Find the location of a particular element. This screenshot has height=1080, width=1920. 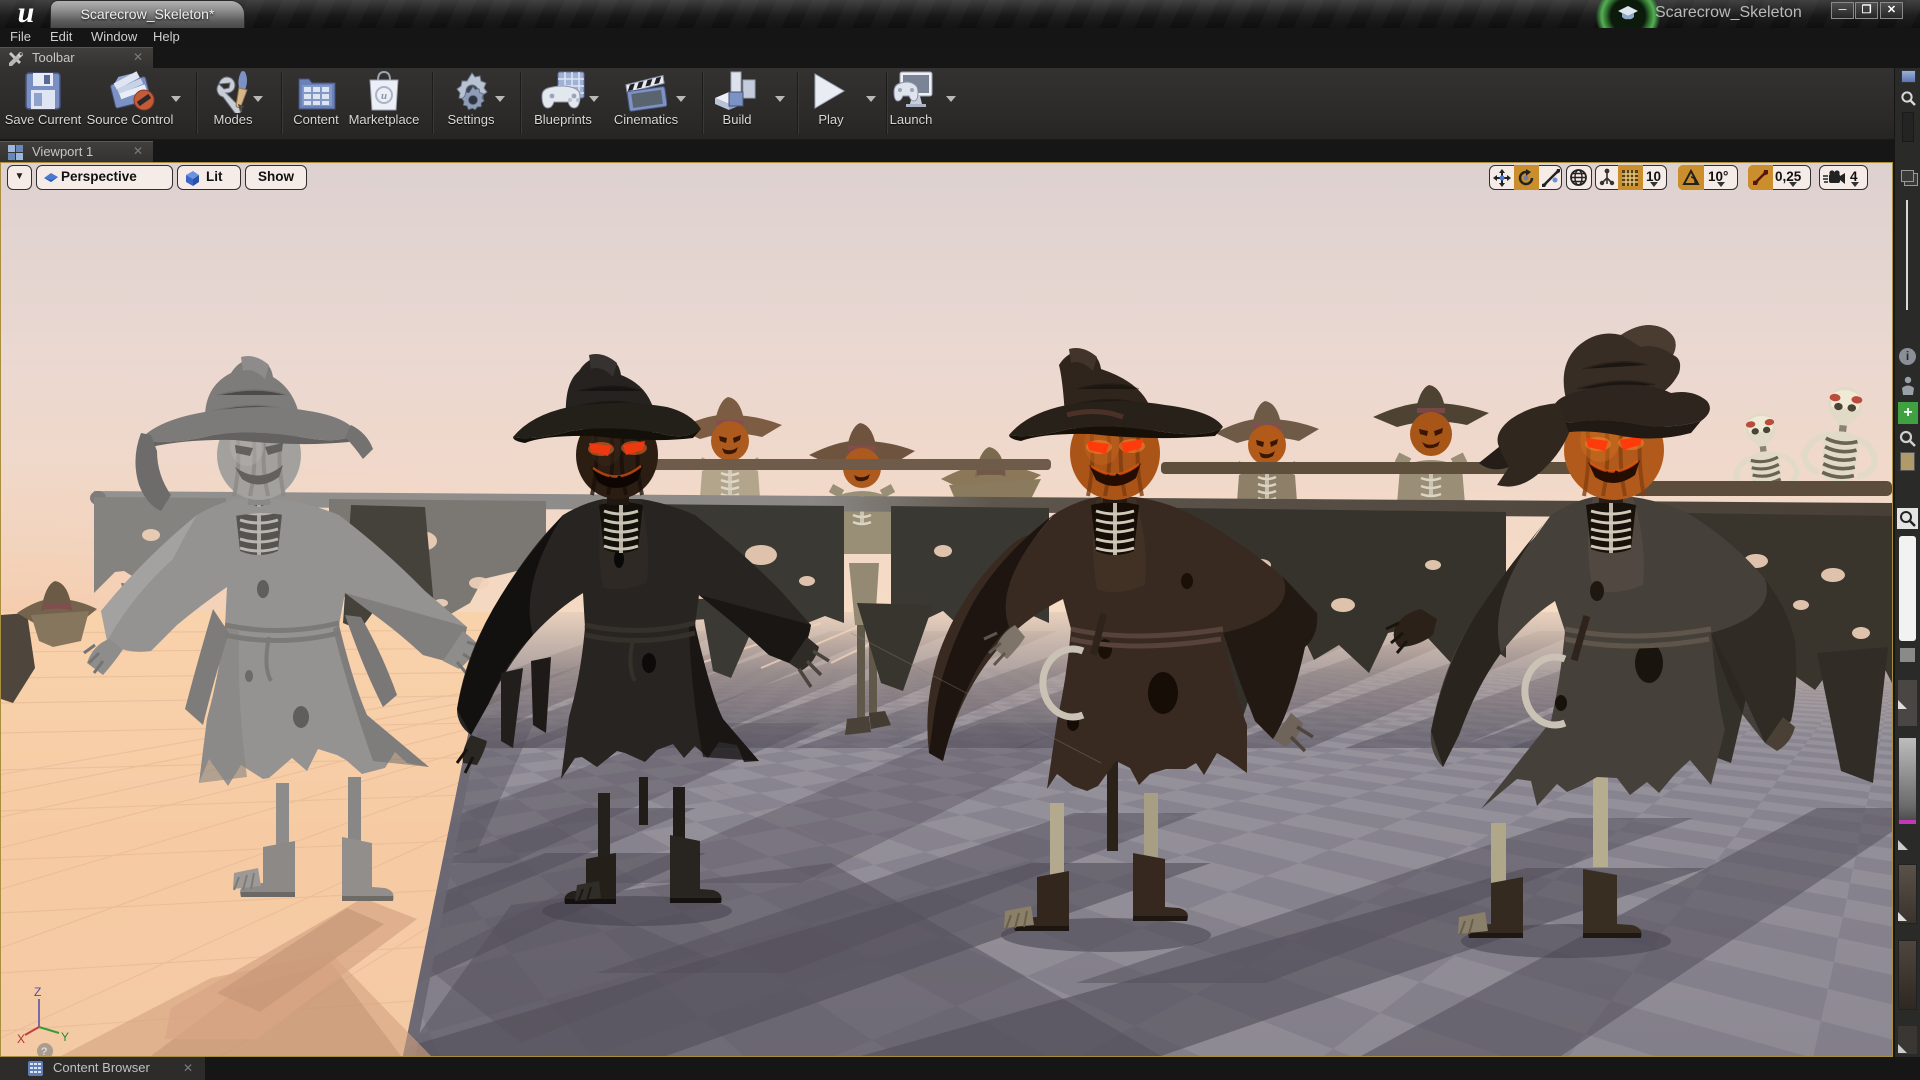

svg-text: u is located at coordinates (384, 96).